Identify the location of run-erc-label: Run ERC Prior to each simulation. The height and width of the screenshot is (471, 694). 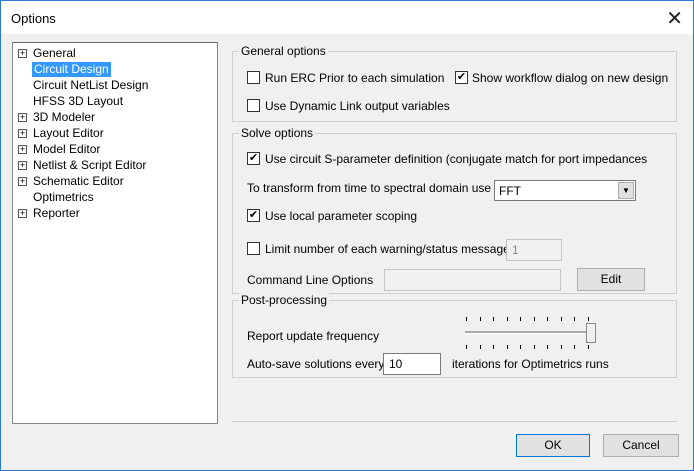
(355, 78).